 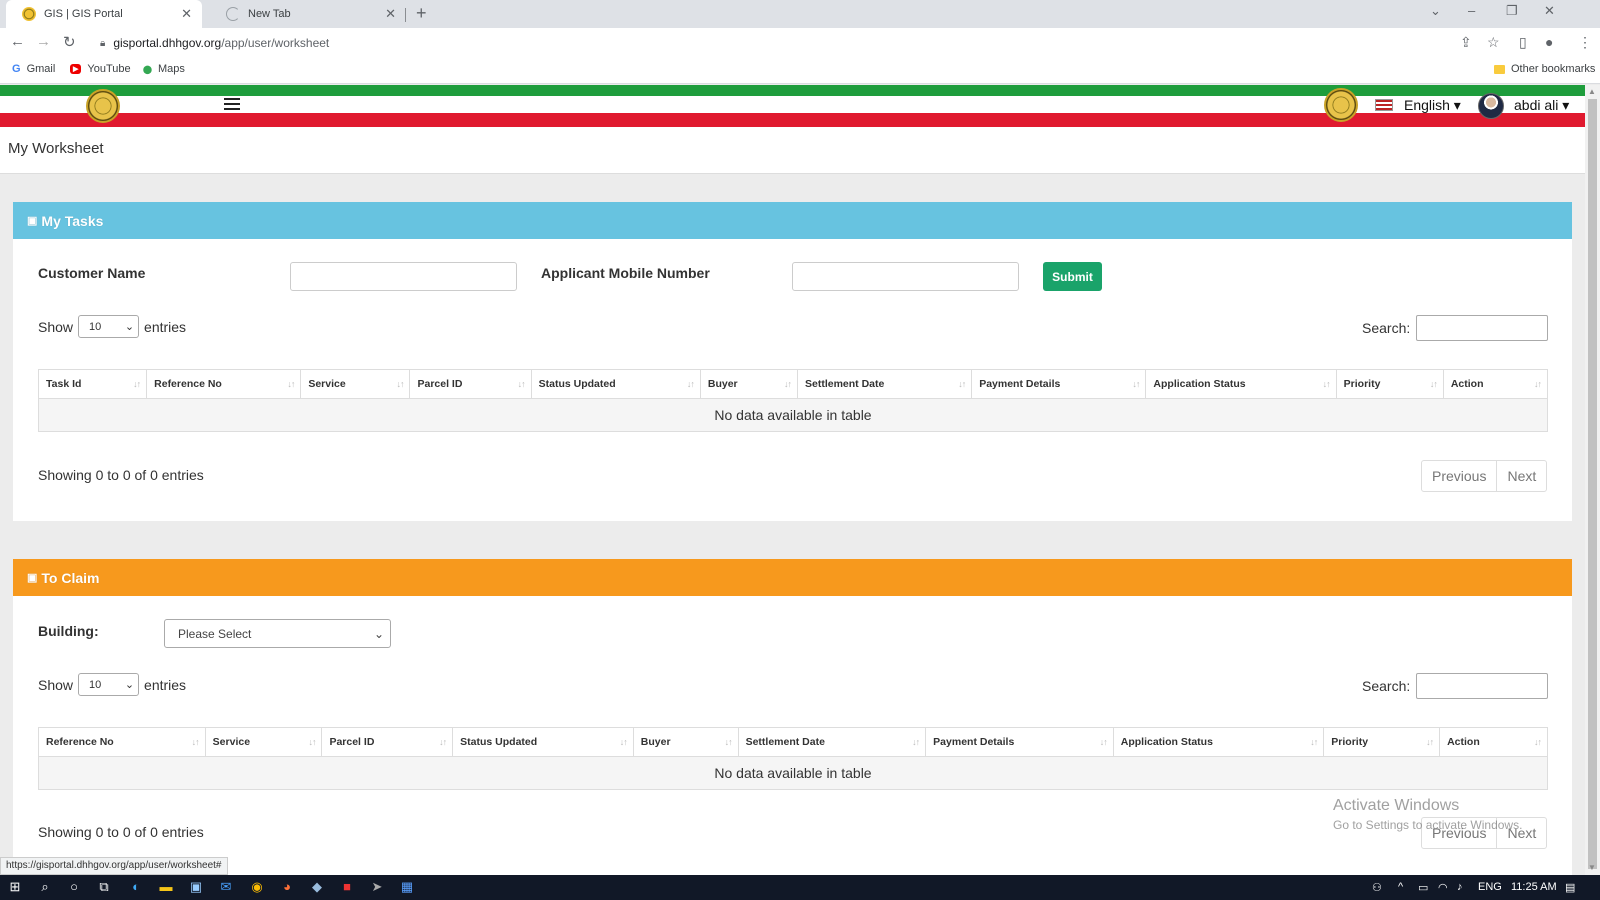 What do you see at coordinates (905, 276) in the screenshot?
I see `mobile-number-input` at bounding box center [905, 276].